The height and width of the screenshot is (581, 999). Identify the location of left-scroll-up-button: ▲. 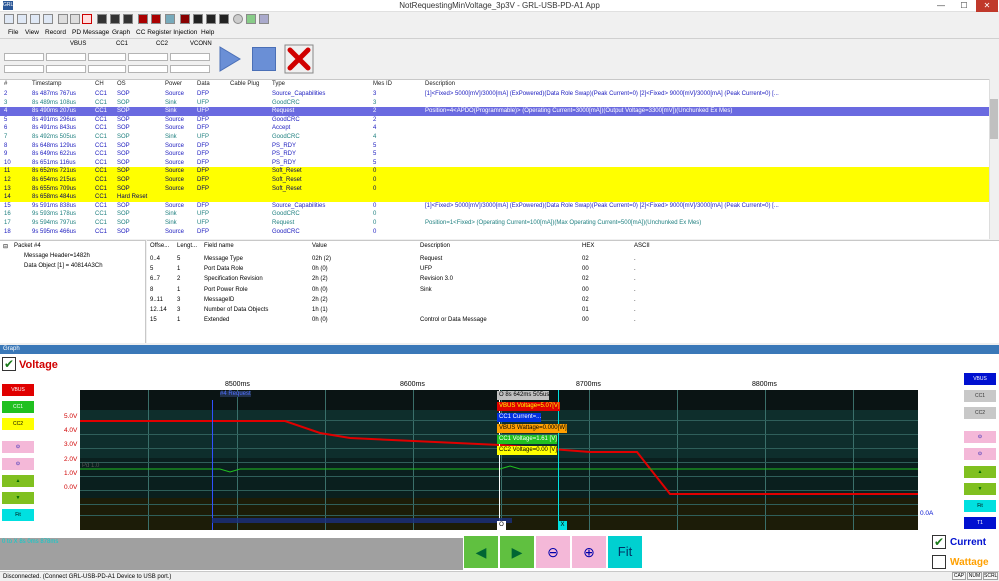
(18, 481).